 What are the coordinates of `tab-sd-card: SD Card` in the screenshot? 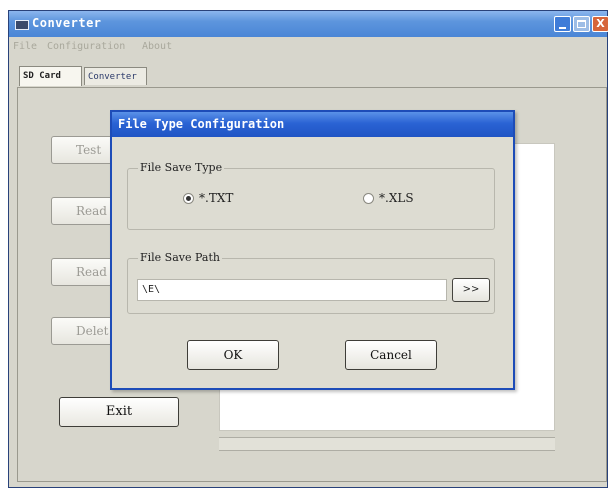 It's located at (50, 76).